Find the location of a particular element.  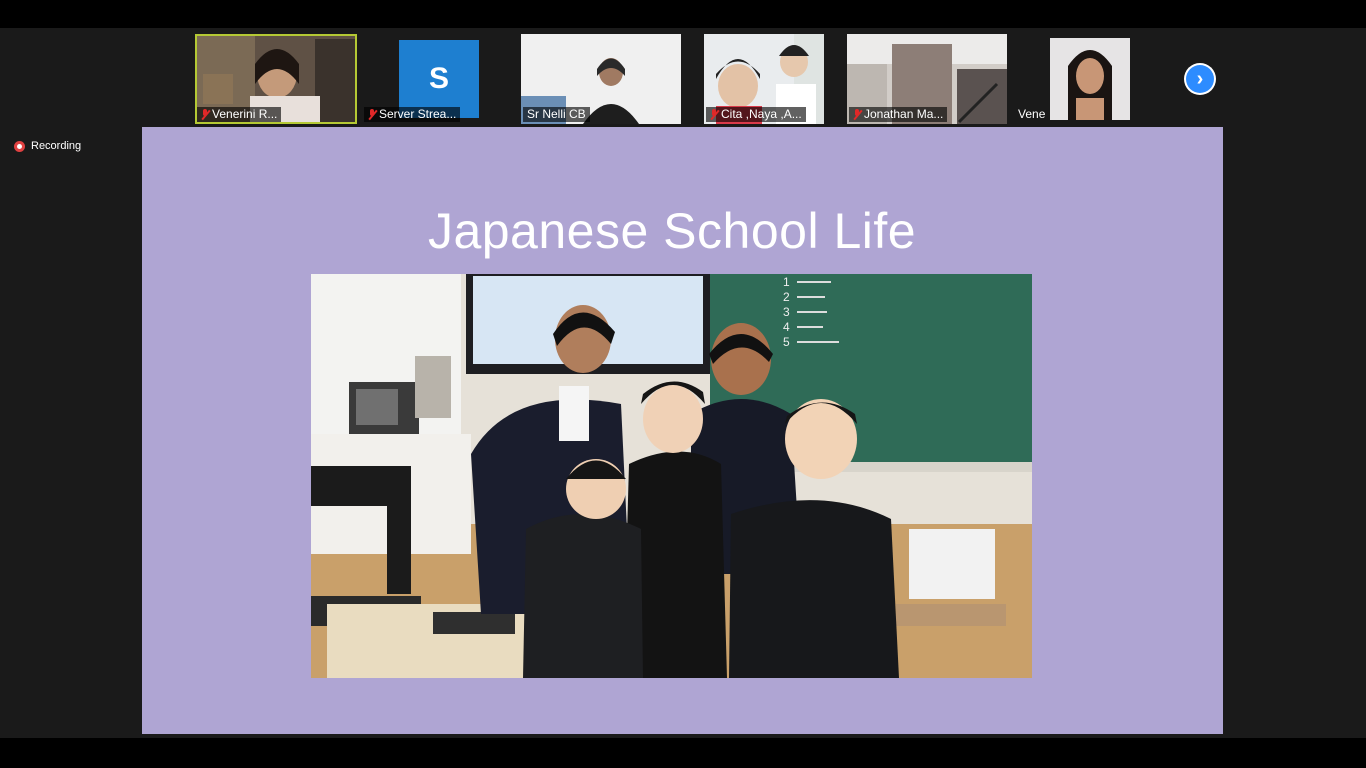

blackboard-number: 4 is located at coordinates (786, 327).